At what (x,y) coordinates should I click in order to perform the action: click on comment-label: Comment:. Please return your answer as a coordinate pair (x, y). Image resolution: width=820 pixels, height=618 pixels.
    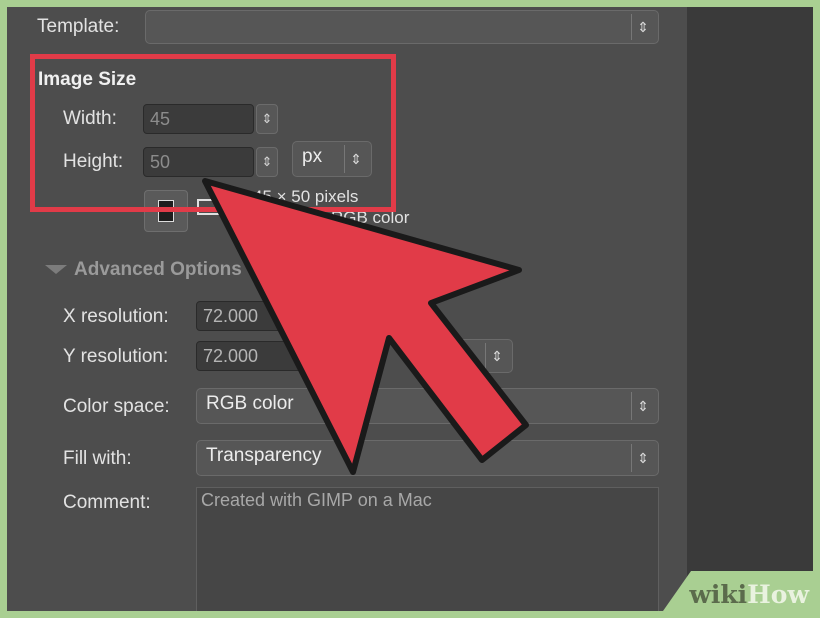
    Looking at the image, I should click on (107, 502).